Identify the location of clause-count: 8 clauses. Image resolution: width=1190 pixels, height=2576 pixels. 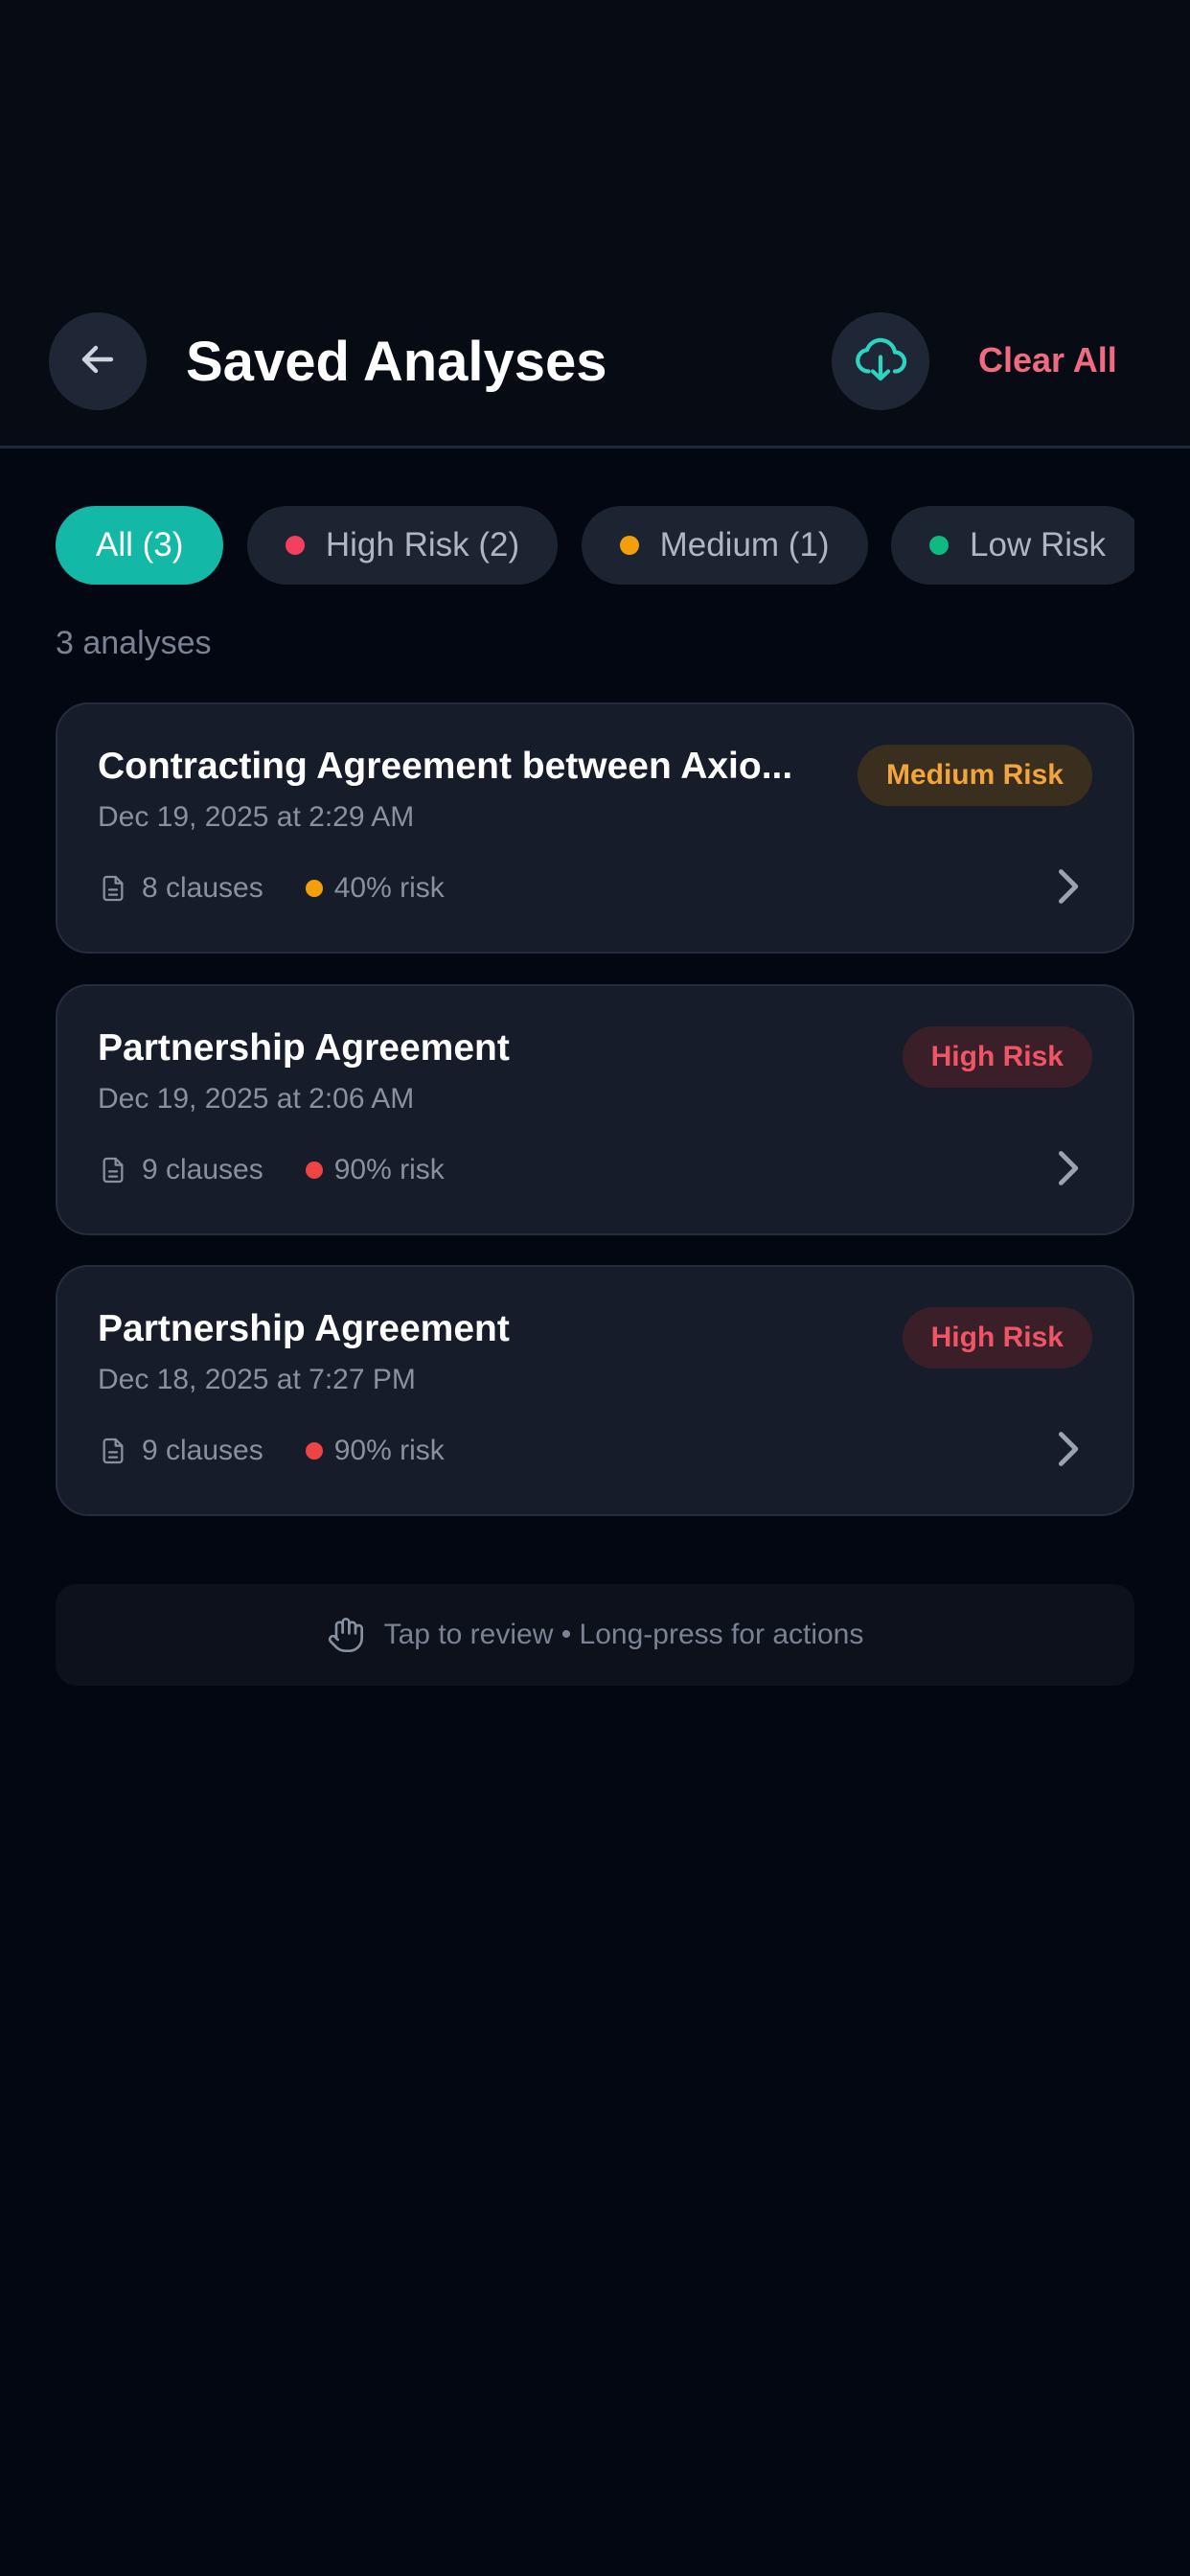
(203, 888).